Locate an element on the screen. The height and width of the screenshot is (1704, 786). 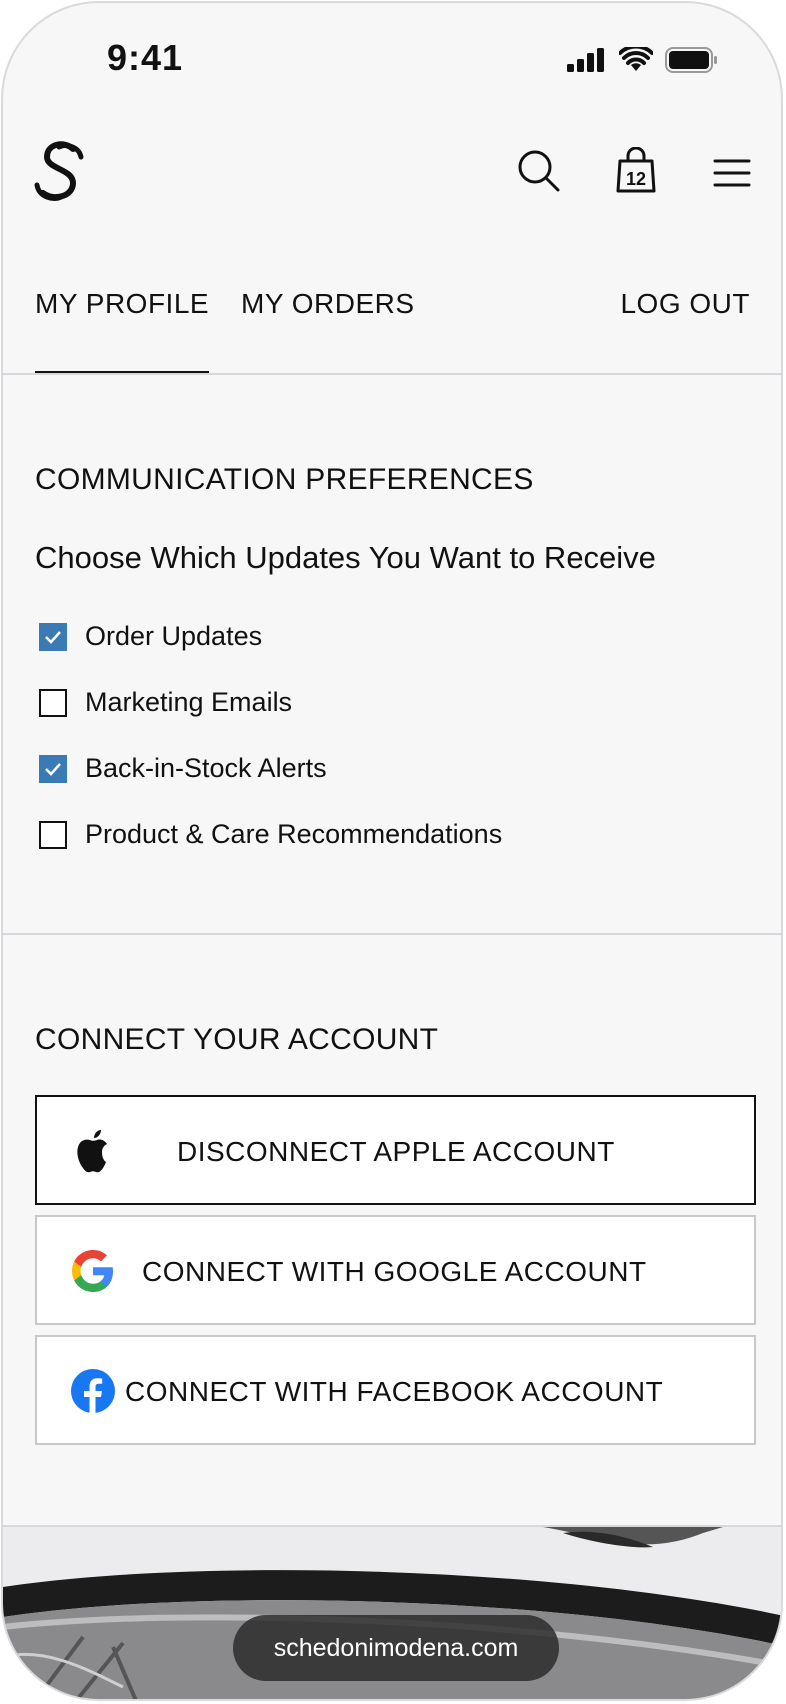
pref-back-in-stock: Back-in-Stock Alerts is located at coordinates (183, 768).